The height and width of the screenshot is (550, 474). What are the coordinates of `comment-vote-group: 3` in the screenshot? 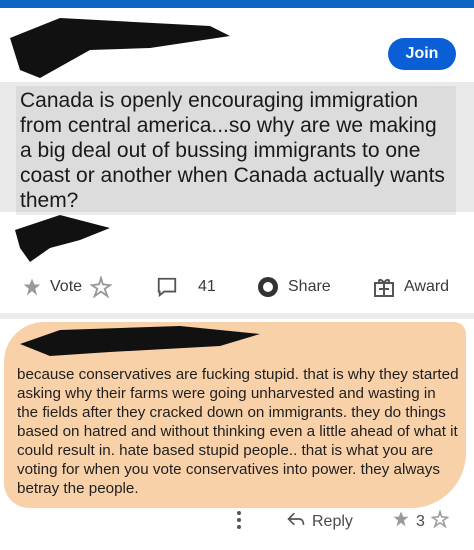 It's located at (421, 520).